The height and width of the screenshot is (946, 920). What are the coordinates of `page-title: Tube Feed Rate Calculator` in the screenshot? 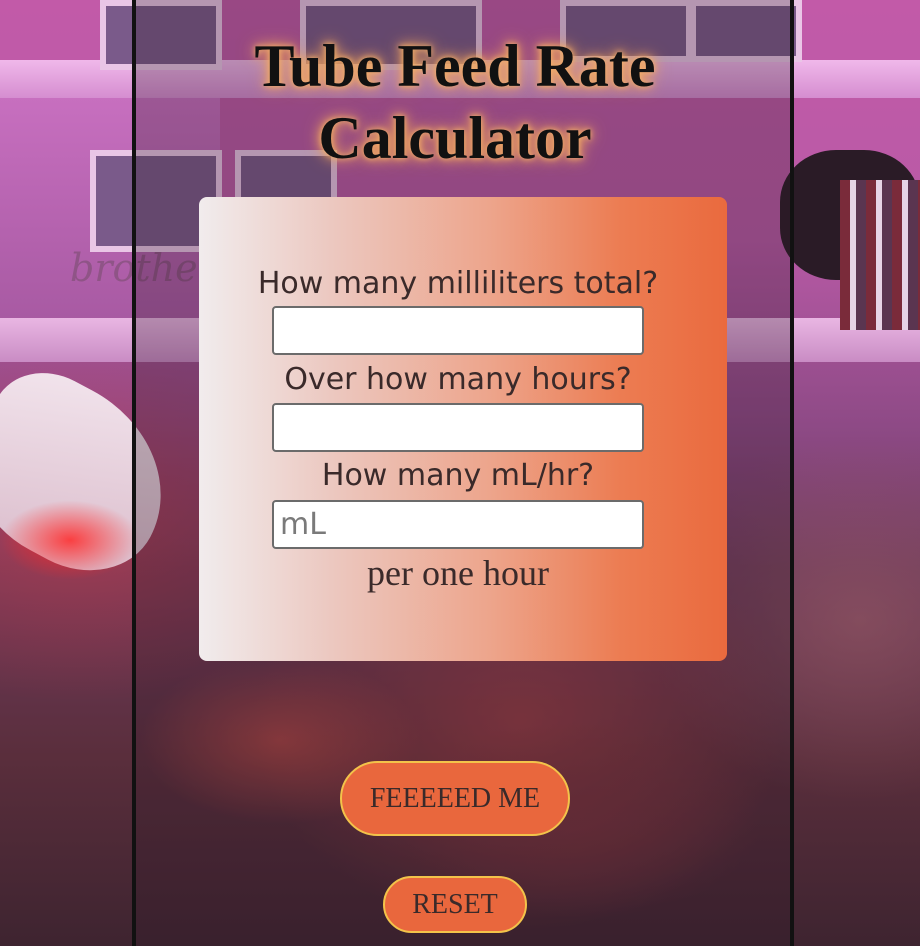 It's located at (455, 102).